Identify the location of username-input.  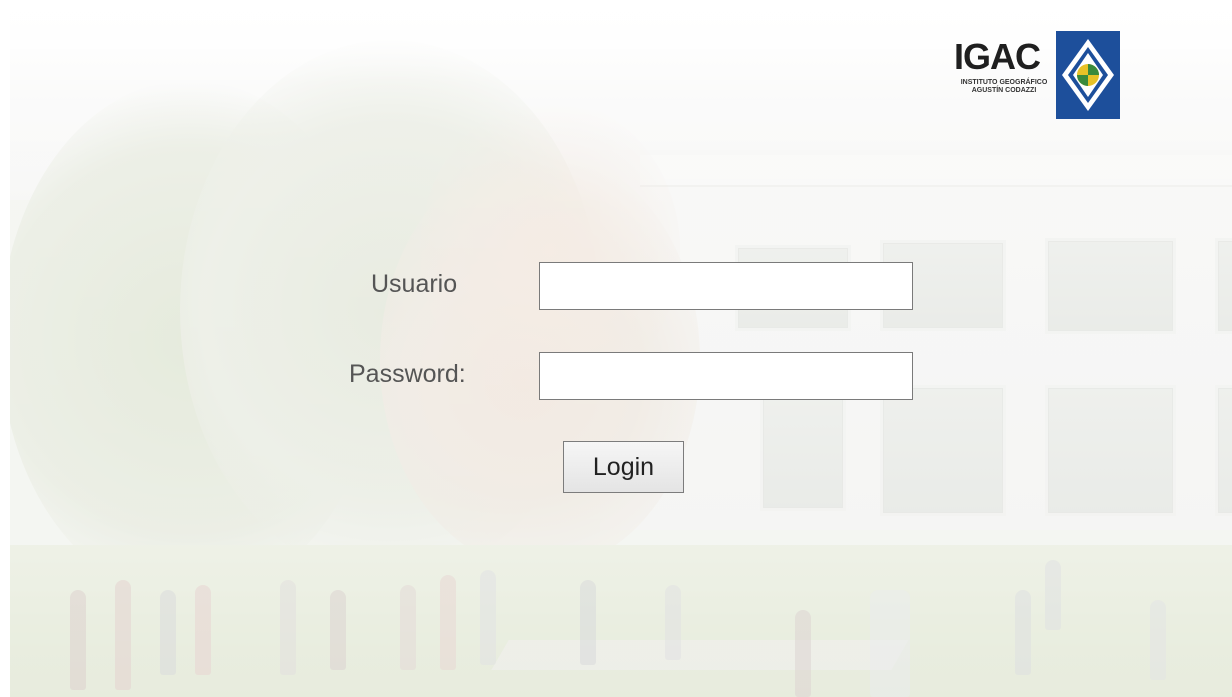
(726, 286).